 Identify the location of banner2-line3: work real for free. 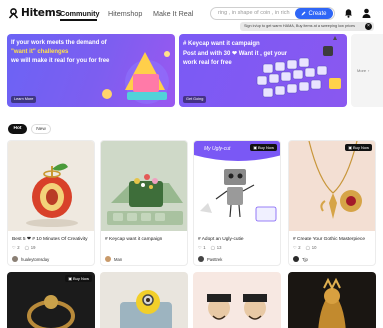
(207, 63).